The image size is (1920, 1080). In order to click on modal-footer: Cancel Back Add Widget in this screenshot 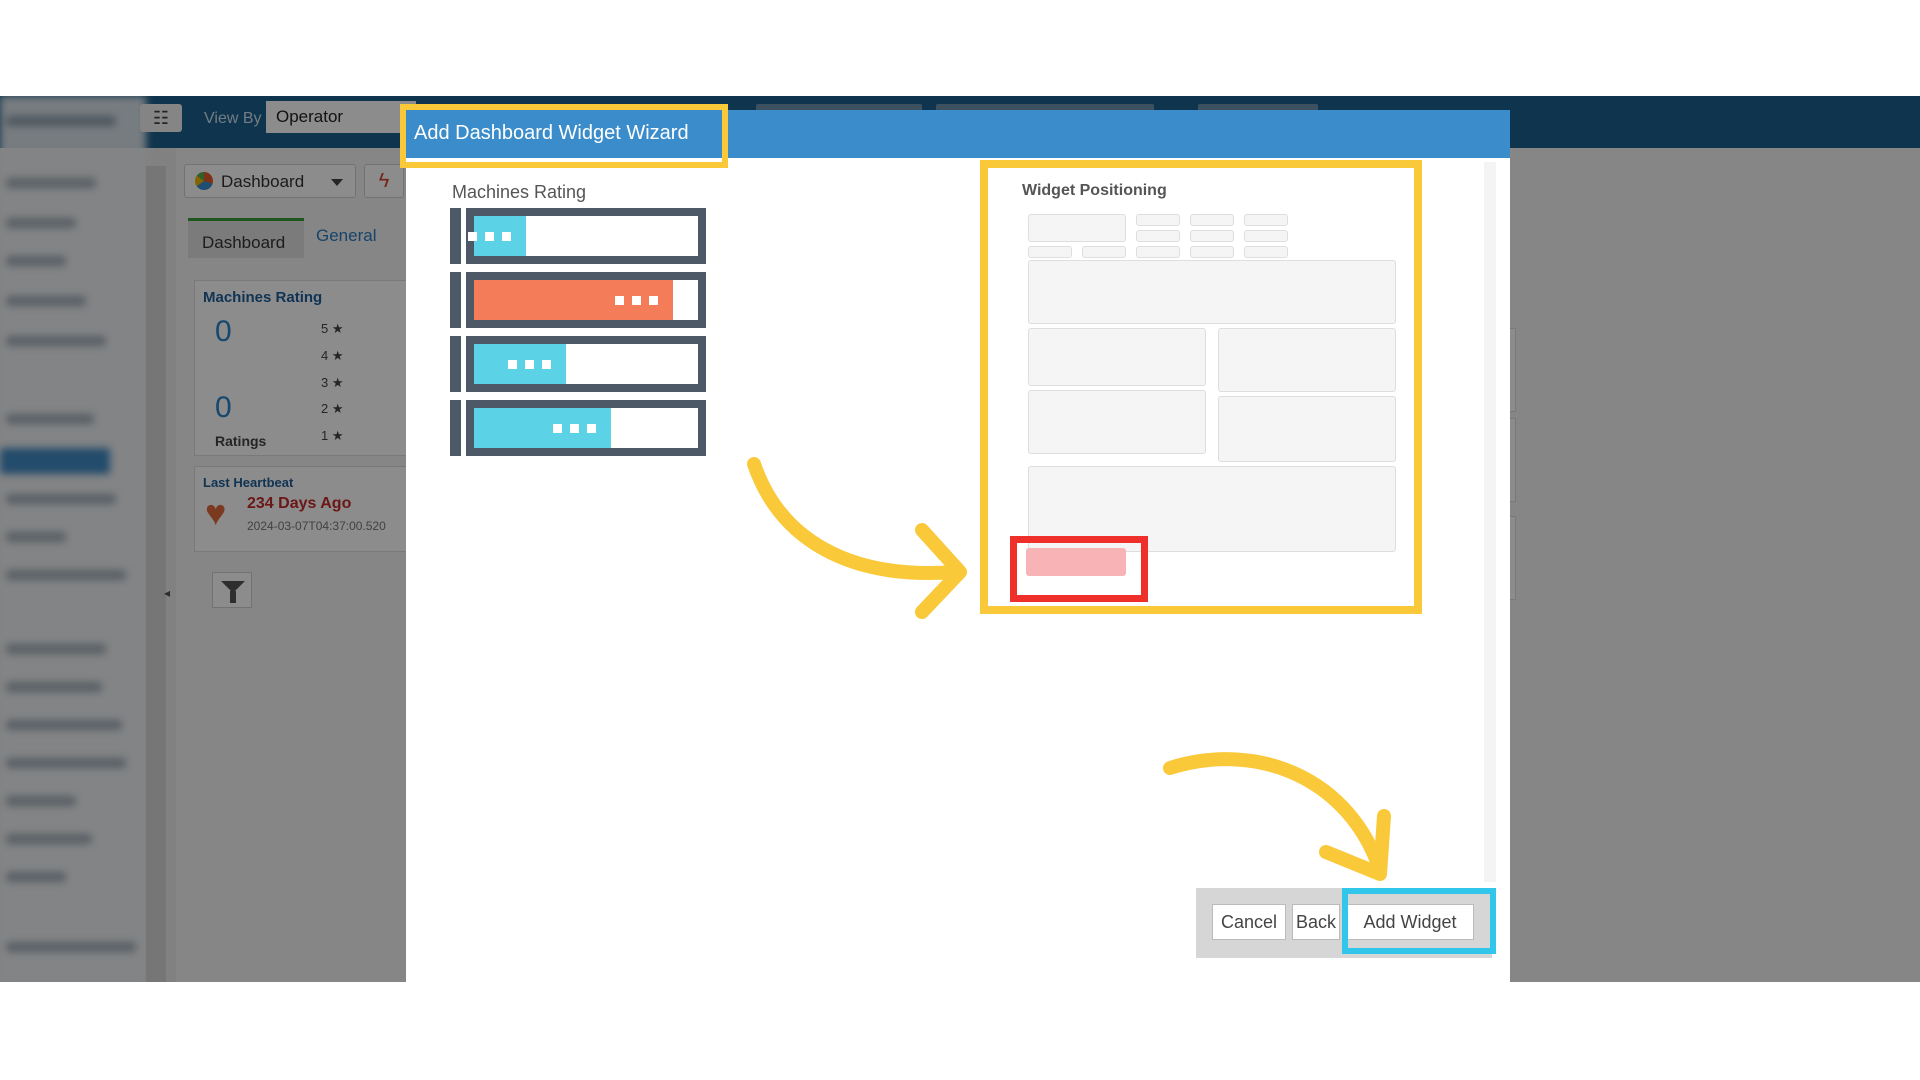, I will do `click(1344, 923)`.